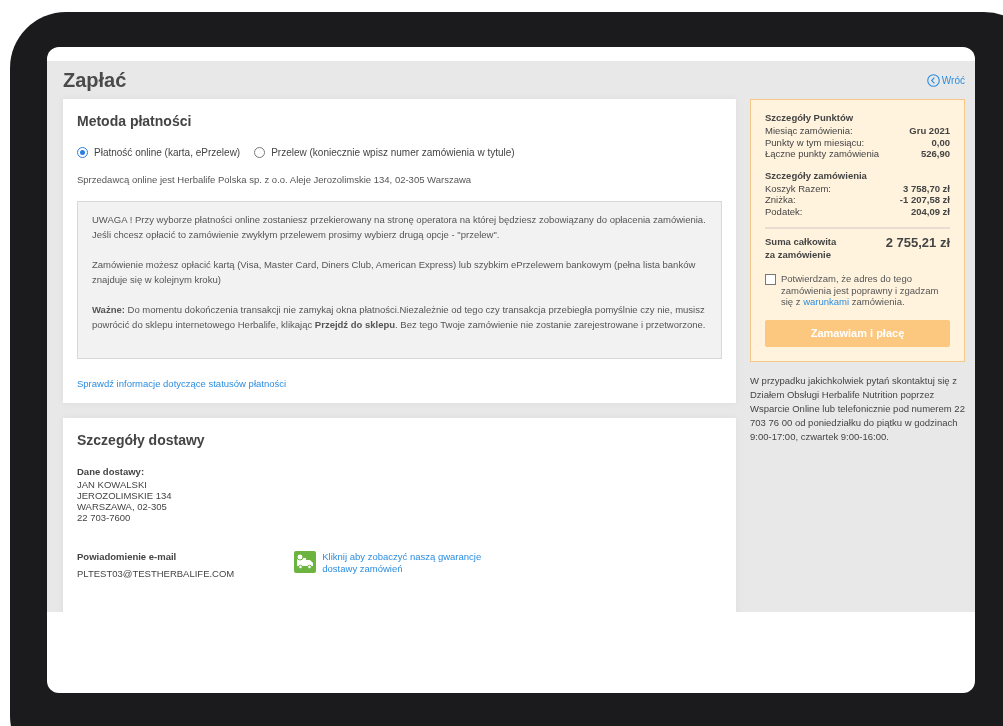  What do you see at coordinates (275, 179) in the screenshot?
I see `seller-info: Sprzedawcą online jest Herbalife Polska sp. z o.o. Aleje Jerozolimskie 134, 02-305 Warszawa` at bounding box center [275, 179].